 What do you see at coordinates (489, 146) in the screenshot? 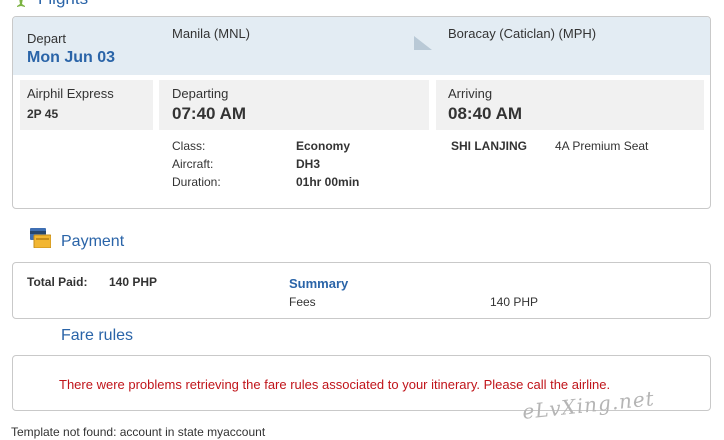
I see `passenger-name: SHI LANJING` at bounding box center [489, 146].